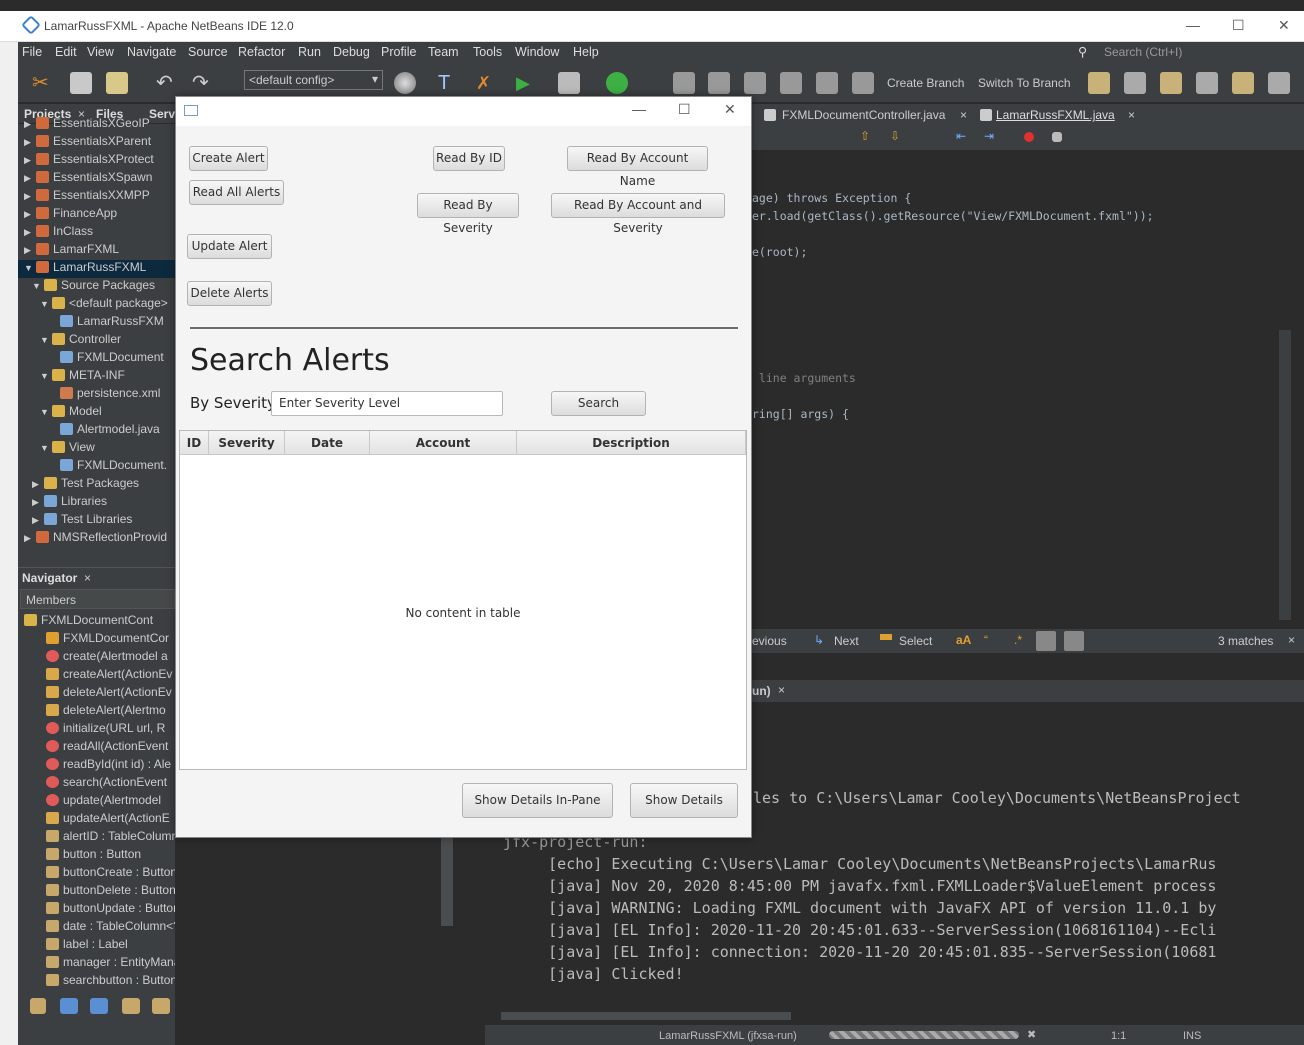  Describe the element at coordinates (327, 443) in the screenshot. I see `column-date: Date` at that location.